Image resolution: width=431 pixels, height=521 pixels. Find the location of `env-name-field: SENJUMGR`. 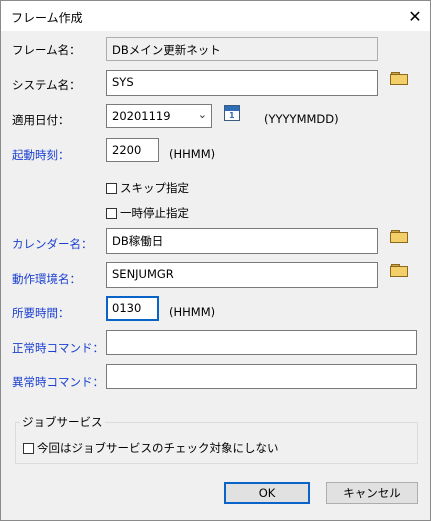

env-name-field: SENJUMGR is located at coordinates (242, 275).